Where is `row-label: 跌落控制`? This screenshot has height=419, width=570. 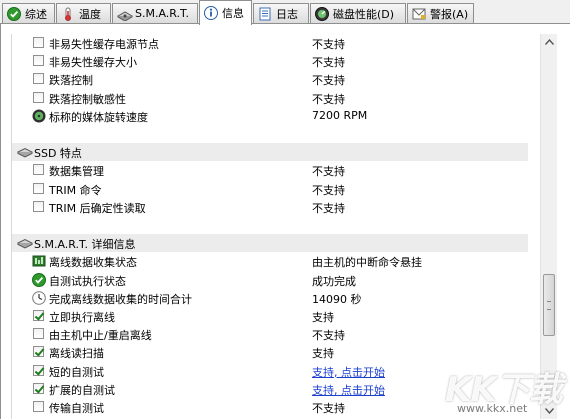 row-label: 跌落控制 is located at coordinates (71, 81).